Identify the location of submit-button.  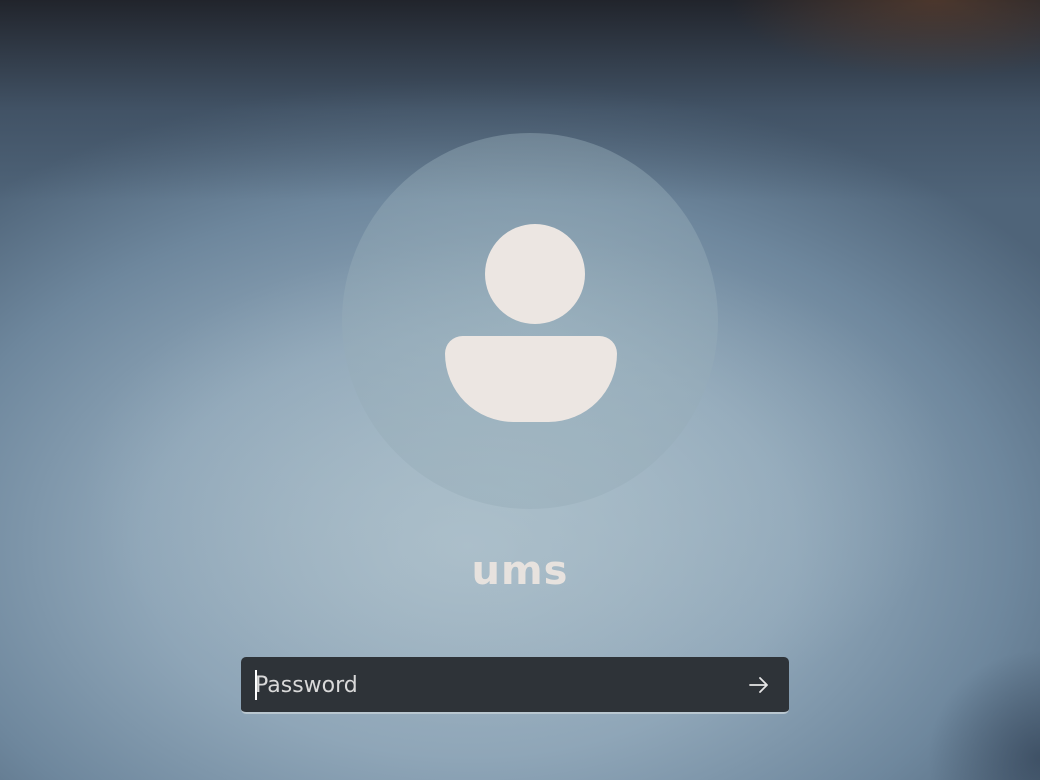
(759, 685).